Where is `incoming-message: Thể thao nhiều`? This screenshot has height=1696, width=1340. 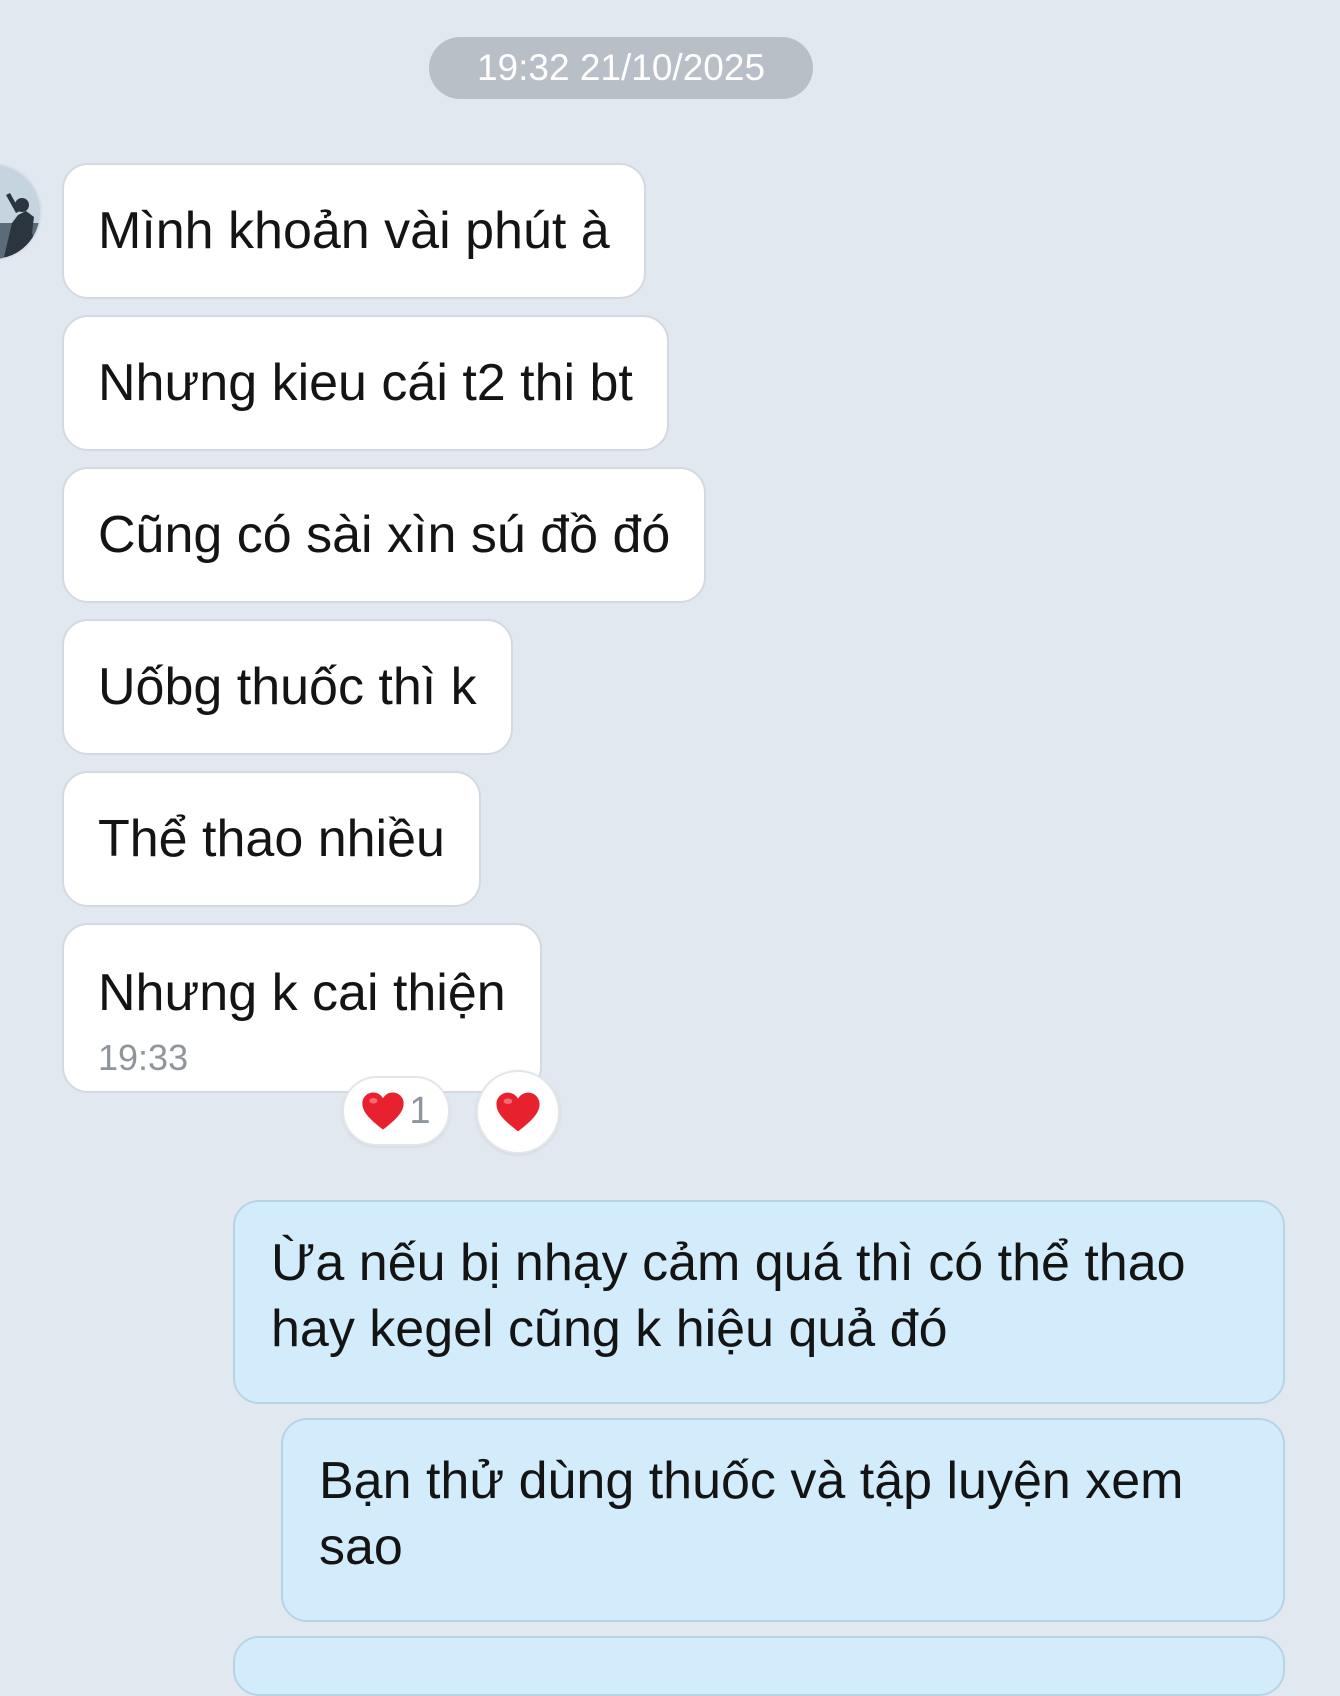
incoming-message: Thể thao nhiều is located at coordinates (271, 839).